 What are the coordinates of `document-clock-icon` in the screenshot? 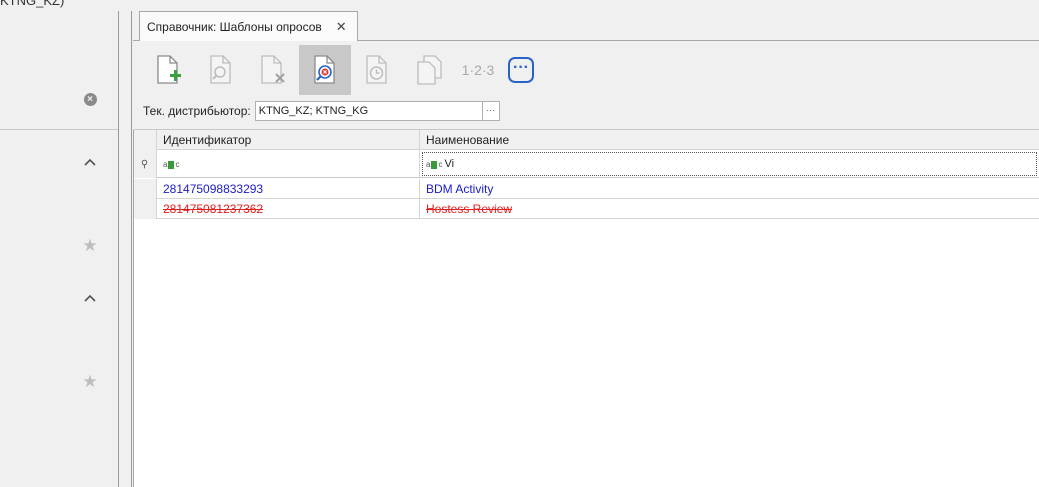 It's located at (376, 69).